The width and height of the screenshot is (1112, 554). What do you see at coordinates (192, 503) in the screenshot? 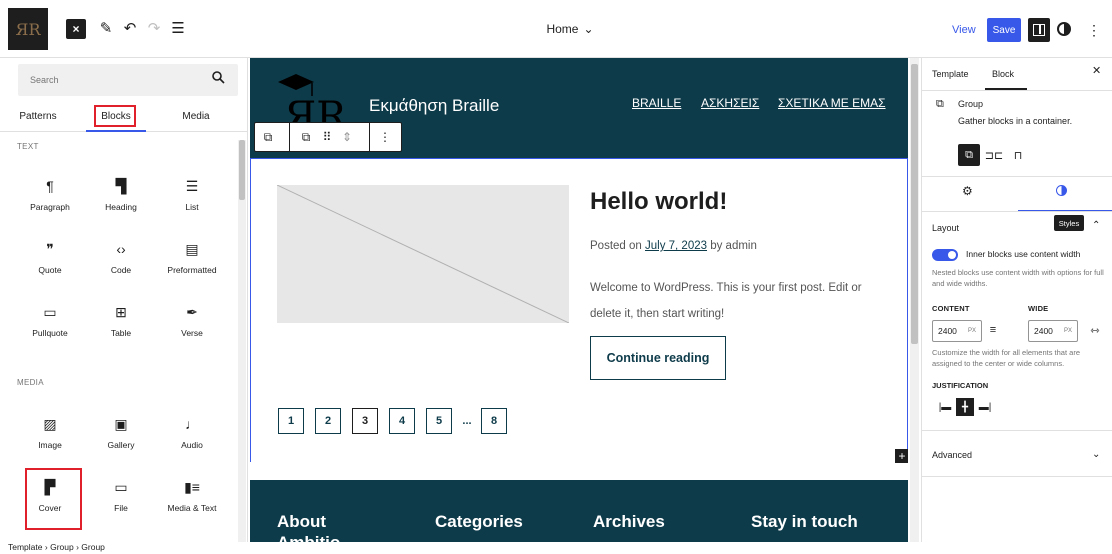
I see `block-media-text: ▮≡ Media & Text` at bounding box center [192, 503].